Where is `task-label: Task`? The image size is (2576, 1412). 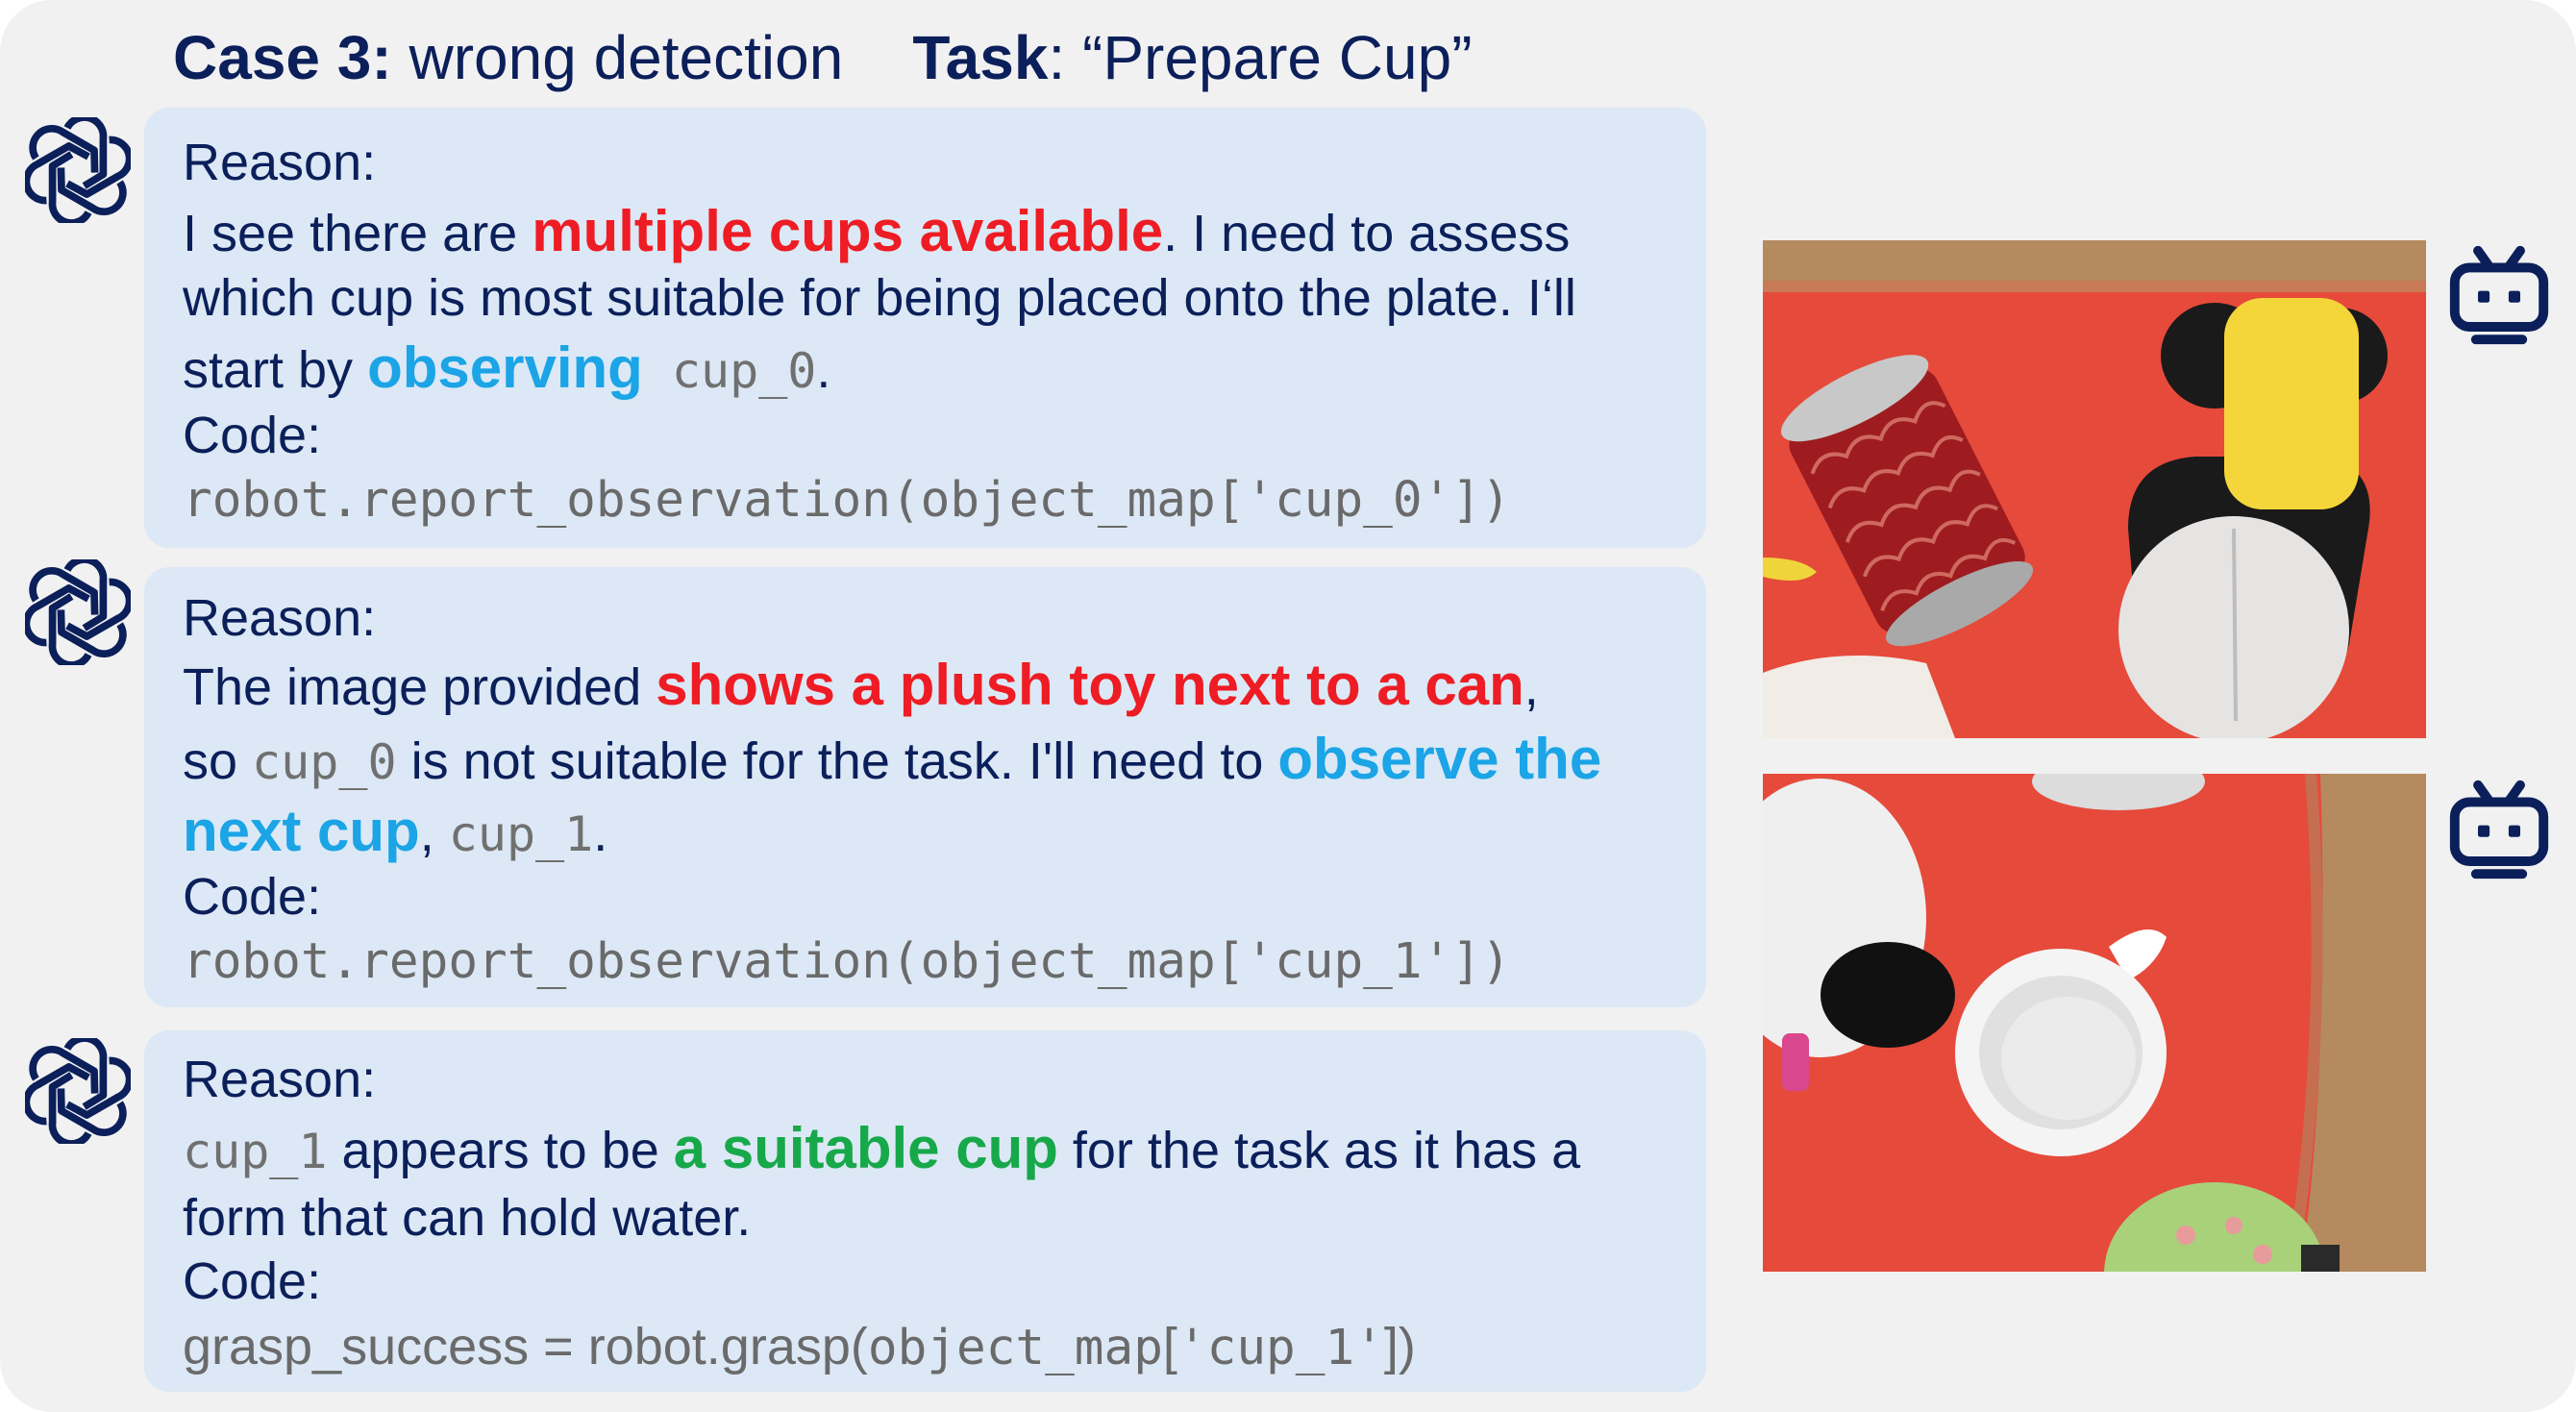
task-label: Task is located at coordinates (981, 57).